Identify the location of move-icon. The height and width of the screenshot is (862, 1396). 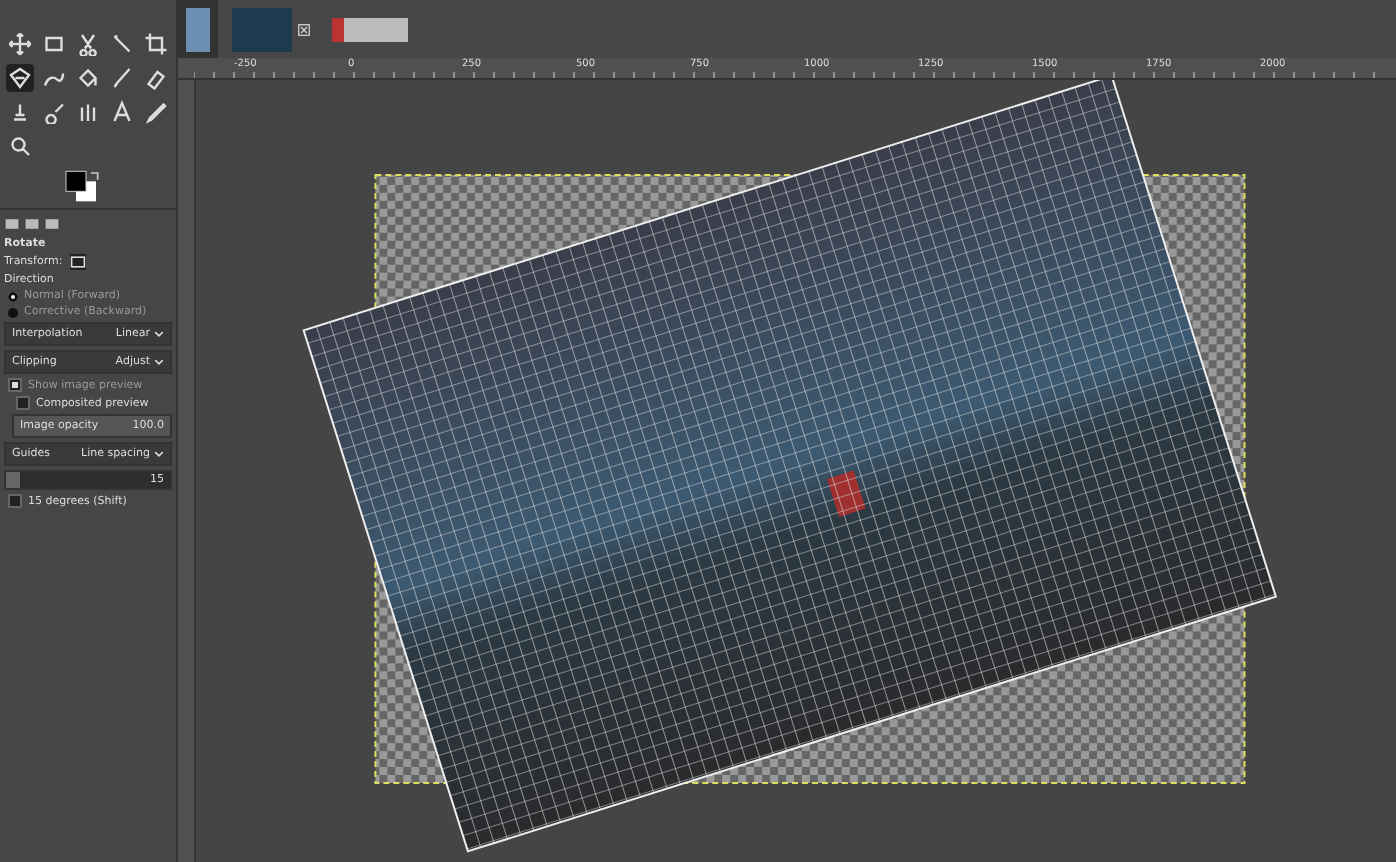
(20, 44).